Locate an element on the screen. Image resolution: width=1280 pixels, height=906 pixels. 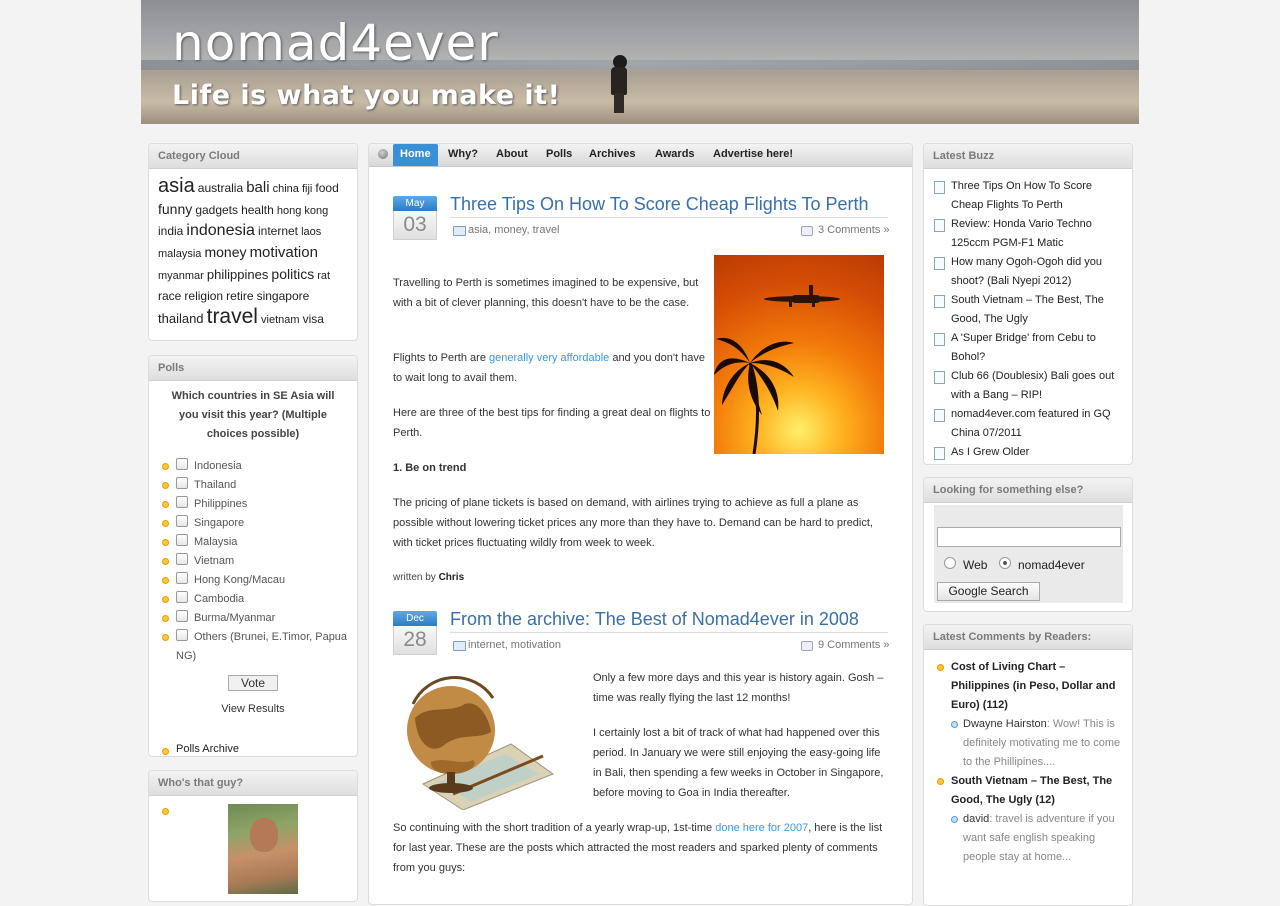
tag-link: australia is located at coordinates (220, 188).